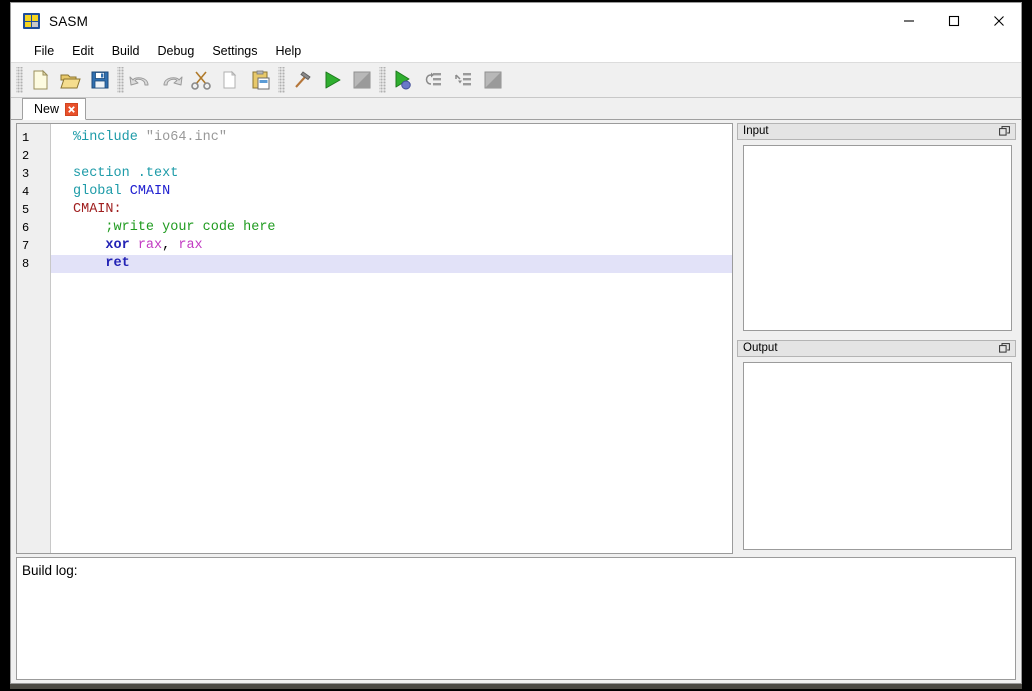 The width and height of the screenshot is (1032, 691). I want to click on stop-debug-button, so click(493, 80).